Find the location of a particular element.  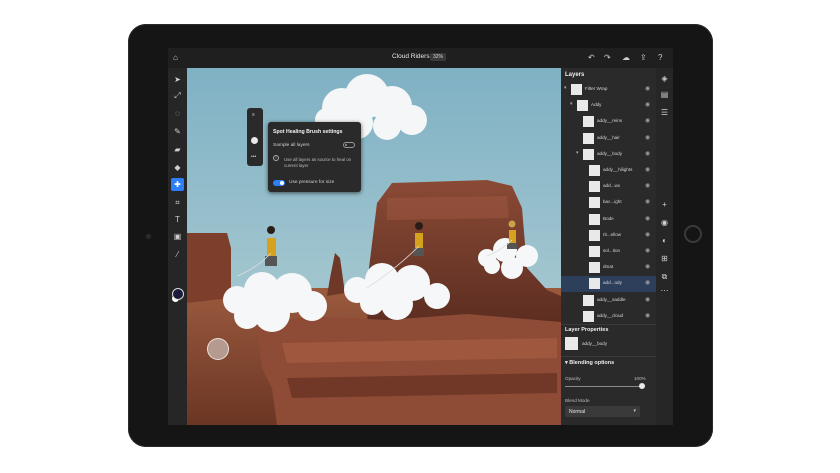

type-icon: T is located at coordinates (177, 219).